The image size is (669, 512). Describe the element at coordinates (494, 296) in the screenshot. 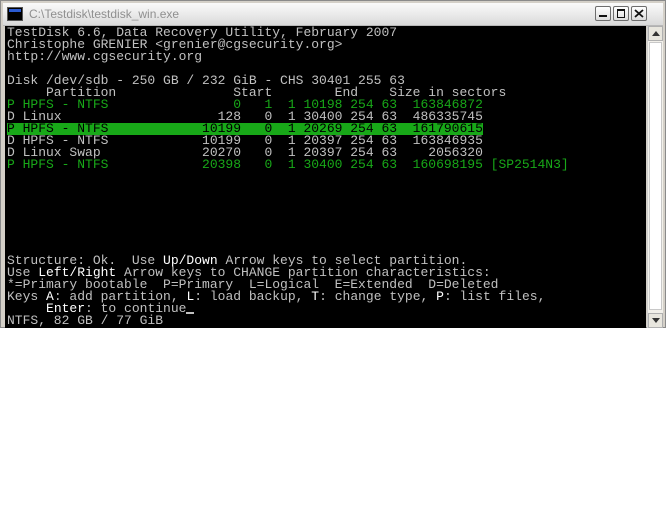

I see `help-text: : list files,` at that location.